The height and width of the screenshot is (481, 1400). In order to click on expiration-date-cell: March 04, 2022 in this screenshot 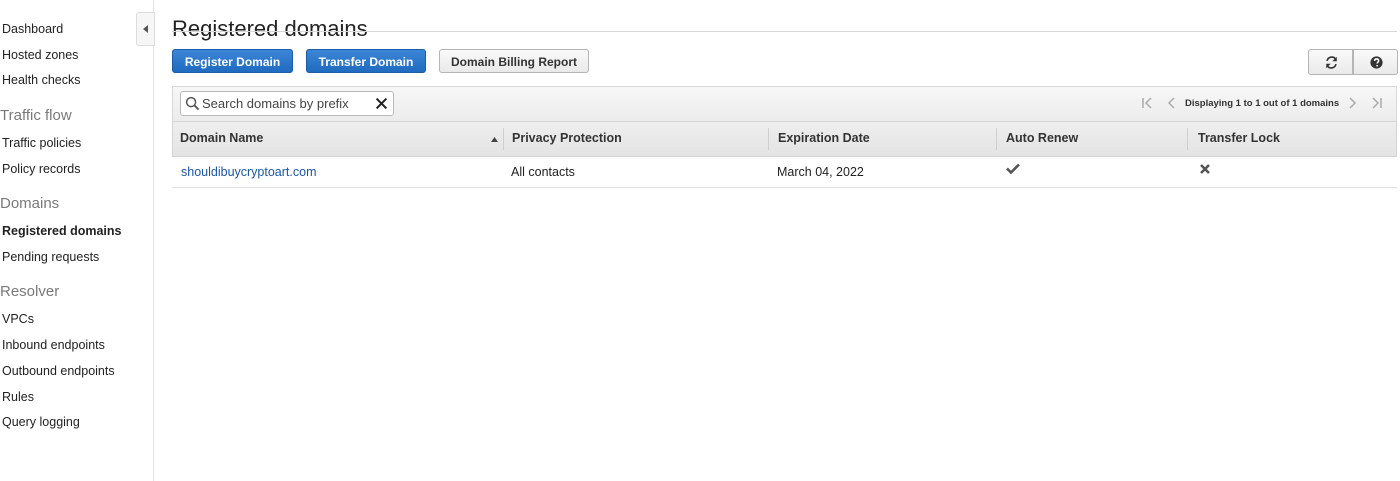, I will do `click(820, 172)`.